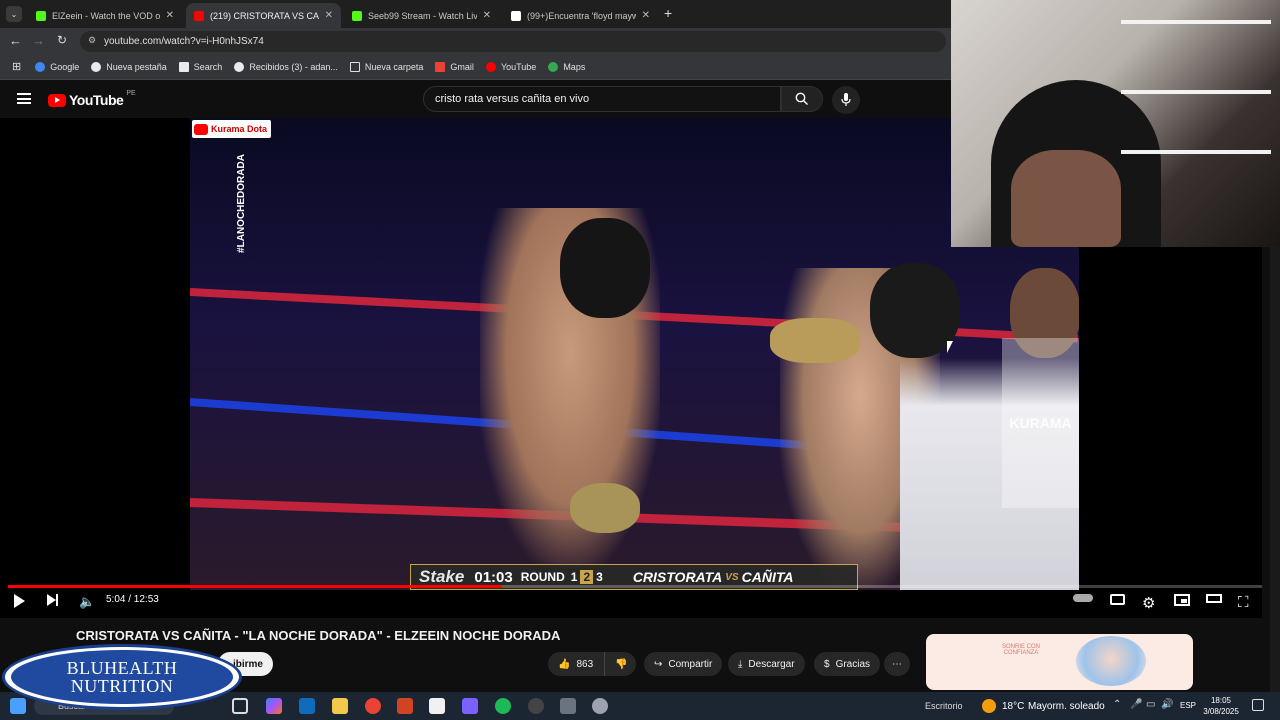  What do you see at coordinates (542, 577) in the screenshot?
I see `round-label: ROUND` at bounding box center [542, 577].